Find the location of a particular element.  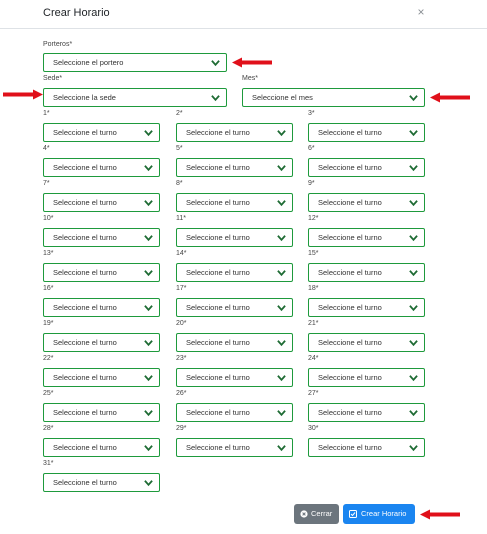

crear-horario-button: Crear Horario is located at coordinates (379, 514).